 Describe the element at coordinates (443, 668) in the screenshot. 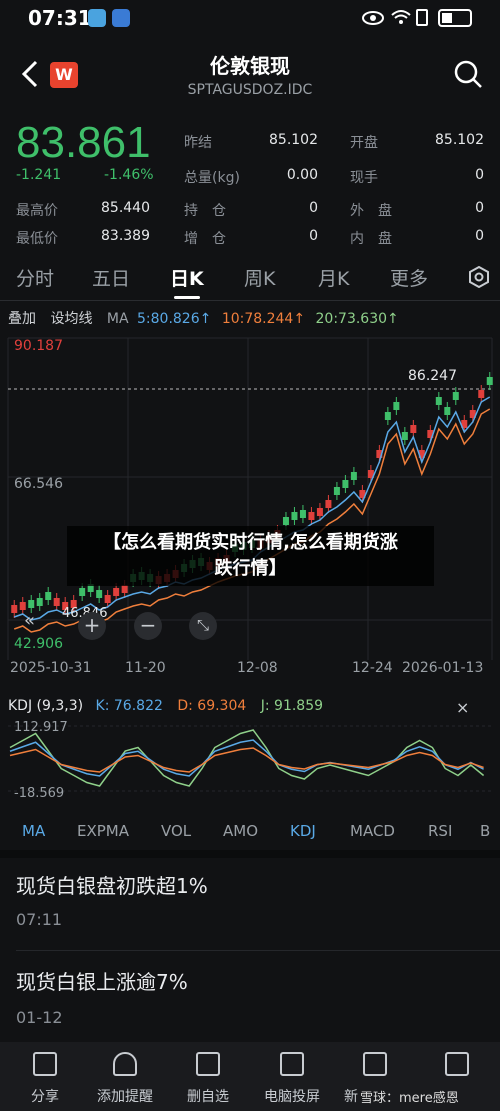

I see `x-tick: 2026-01-13` at that location.